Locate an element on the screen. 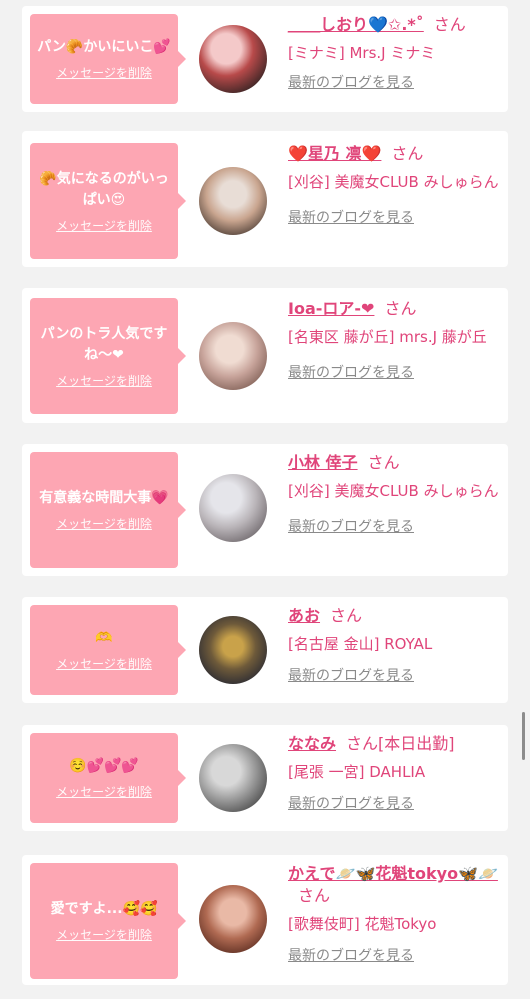 The width and height of the screenshot is (530, 999). shop-text: [名東区 藤が丘] mrs.J 藤が丘 is located at coordinates (387, 337).